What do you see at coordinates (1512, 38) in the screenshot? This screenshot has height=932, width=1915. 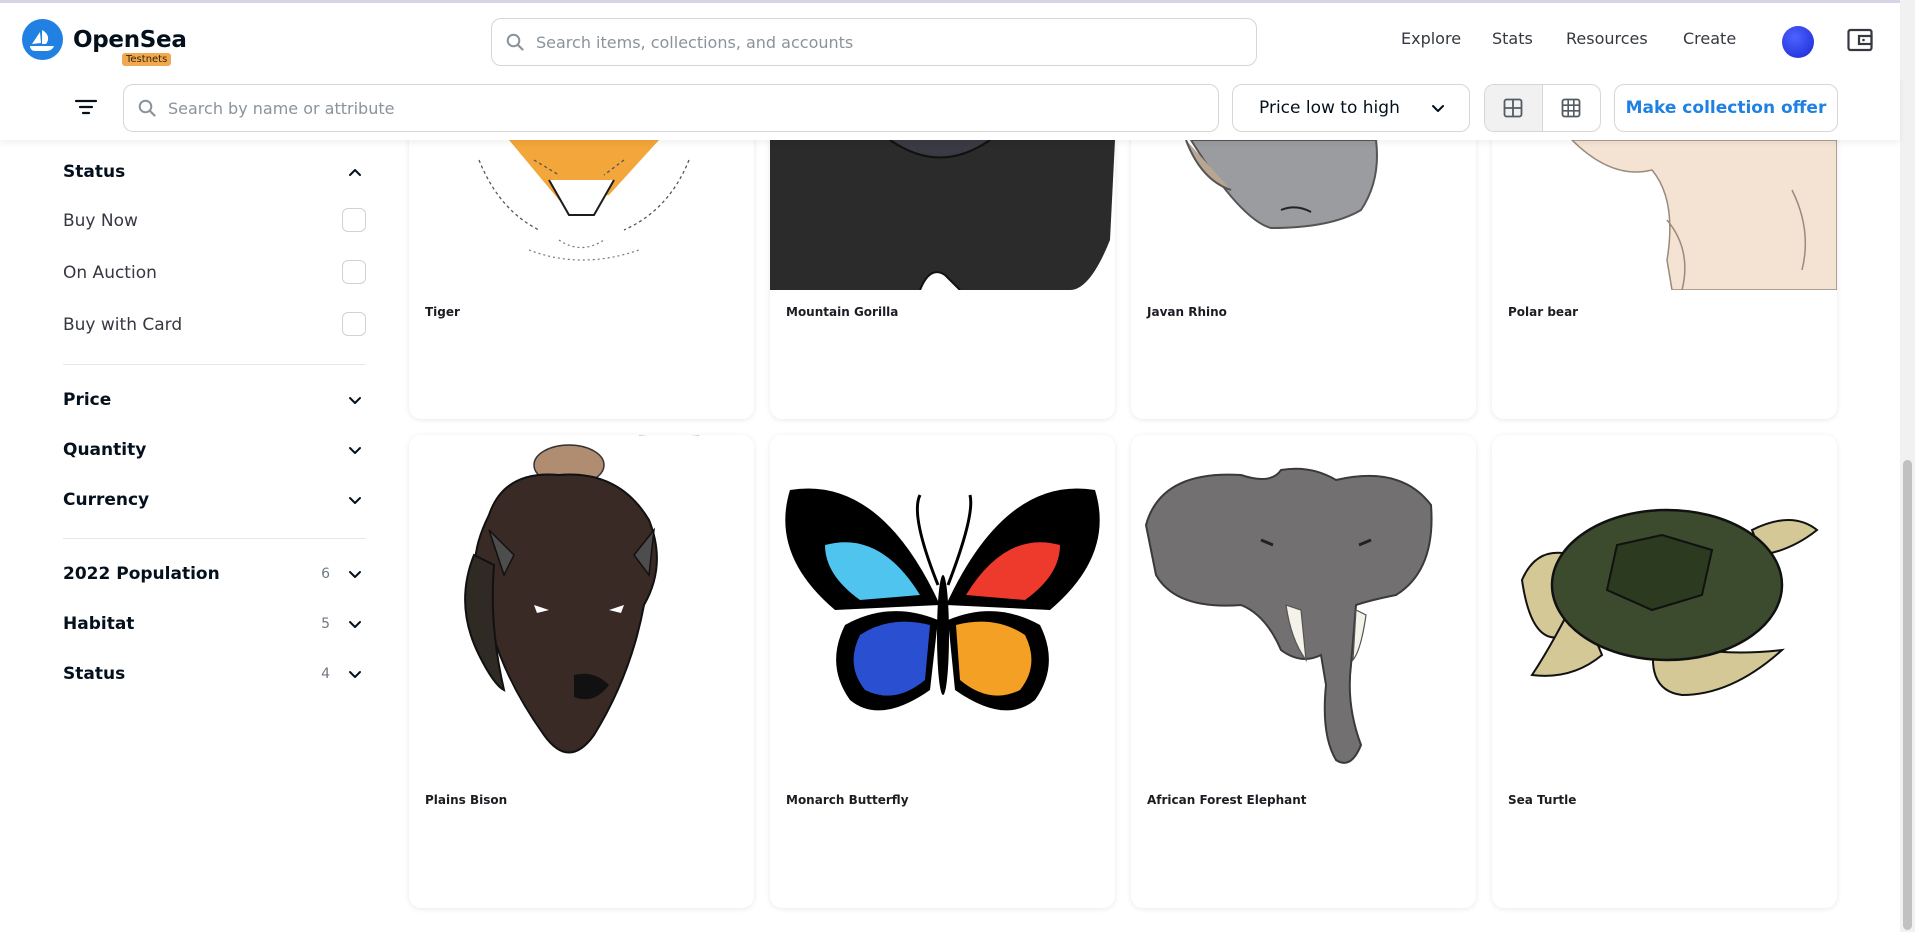 I see `nav-stats: Stats` at bounding box center [1512, 38].